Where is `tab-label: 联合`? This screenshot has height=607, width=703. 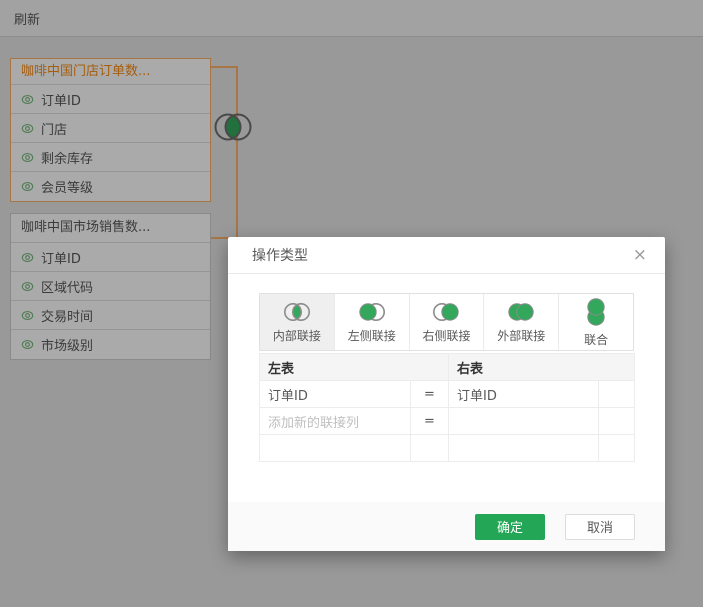
tab-label: 联合 is located at coordinates (596, 339).